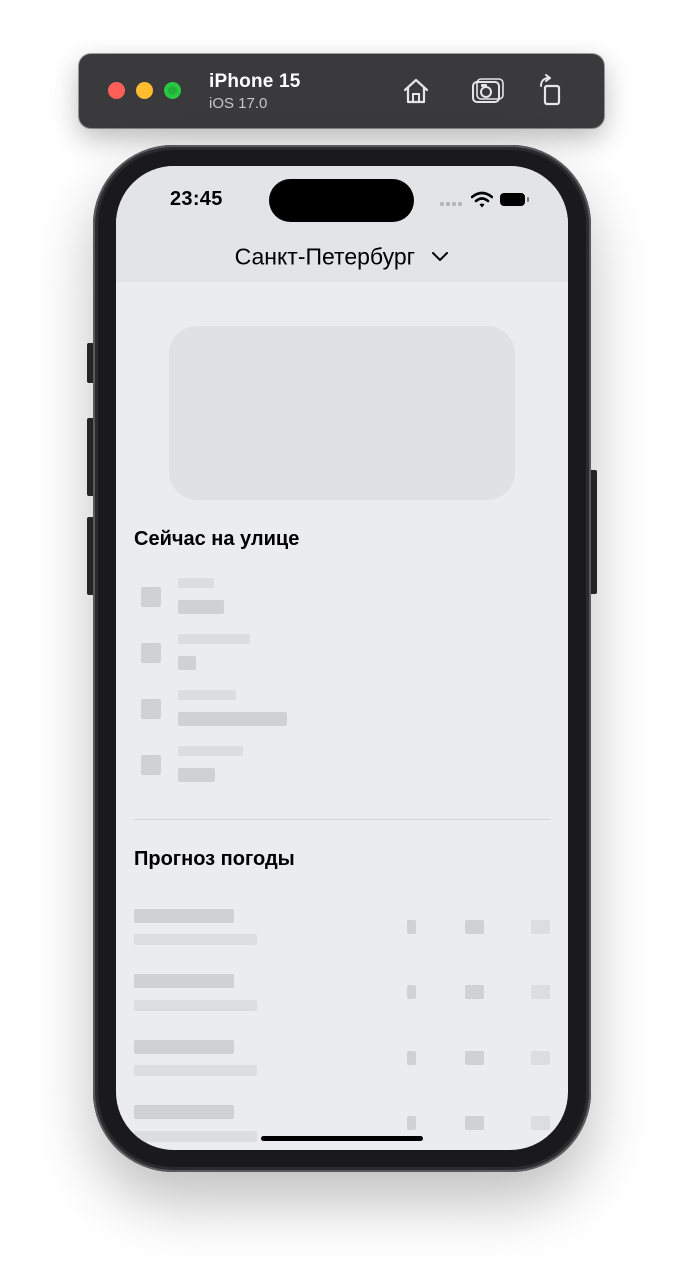 This screenshot has width=683, height=1280. Describe the element at coordinates (324, 256) in the screenshot. I see `city-title: Санкт-Петербург` at that location.